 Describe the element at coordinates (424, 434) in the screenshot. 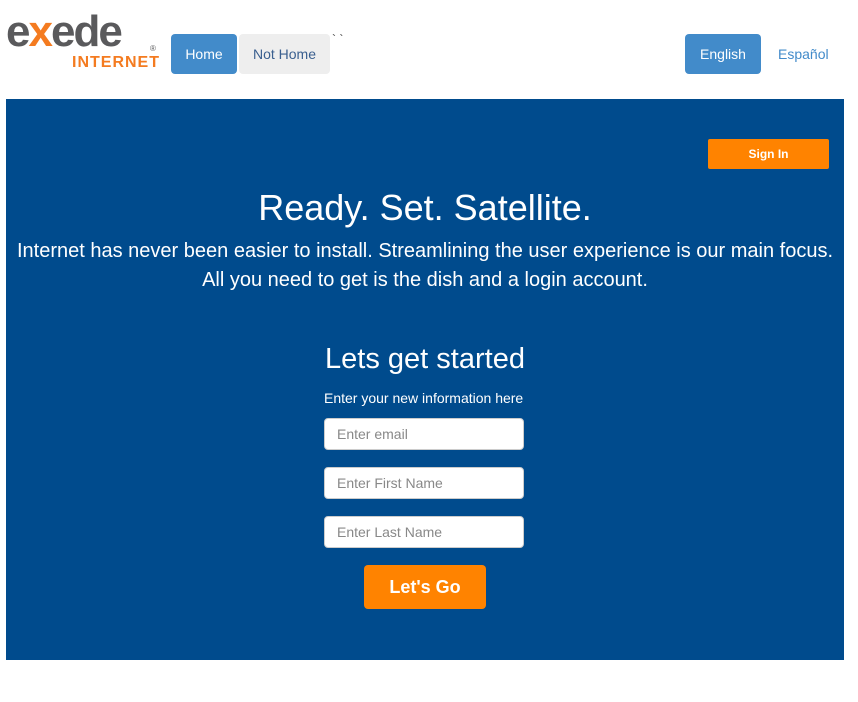

I see `email-field` at that location.